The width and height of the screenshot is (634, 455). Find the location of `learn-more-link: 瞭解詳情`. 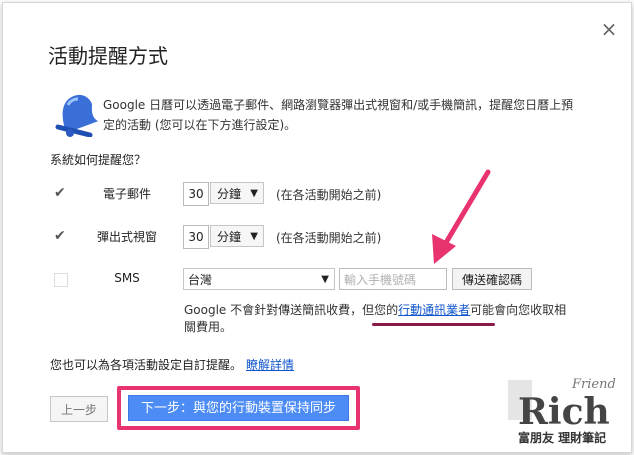

learn-more-link: 瞭解詳情 is located at coordinates (270, 365).